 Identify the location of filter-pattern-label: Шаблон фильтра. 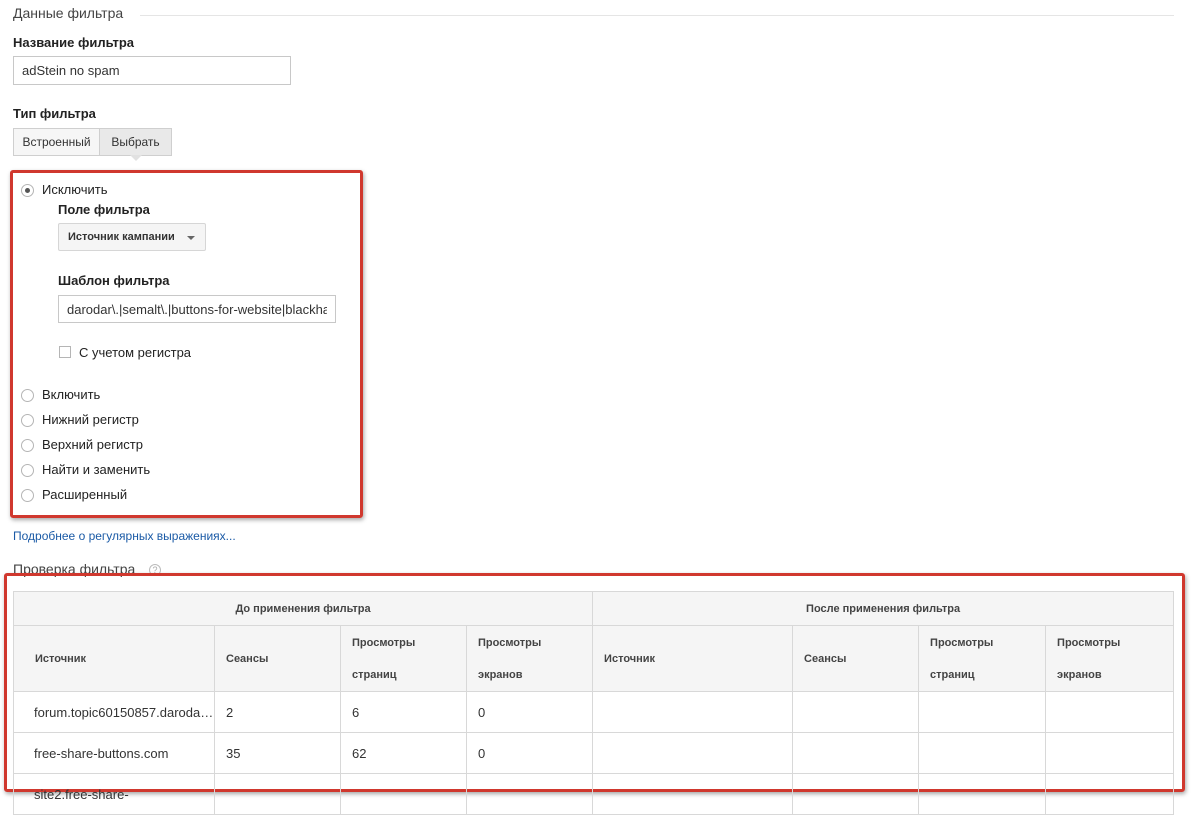
(114, 280).